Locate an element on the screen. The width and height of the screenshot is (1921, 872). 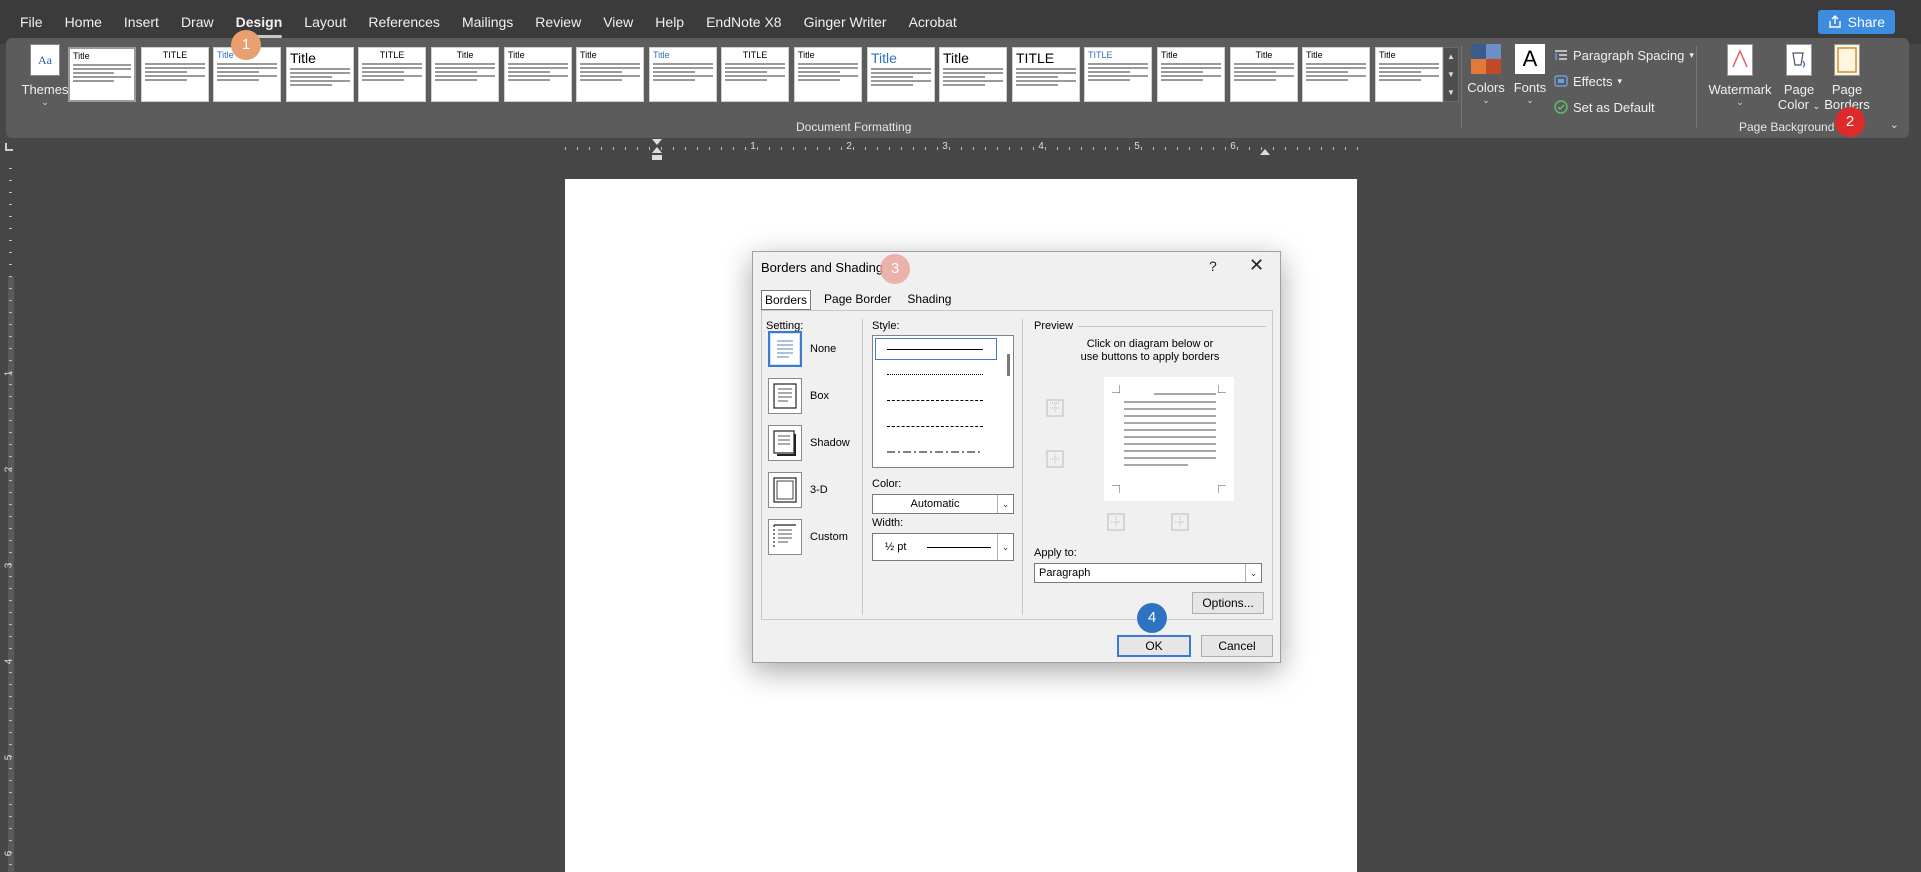
themes-label: Themes is located at coordinates (45, 89).